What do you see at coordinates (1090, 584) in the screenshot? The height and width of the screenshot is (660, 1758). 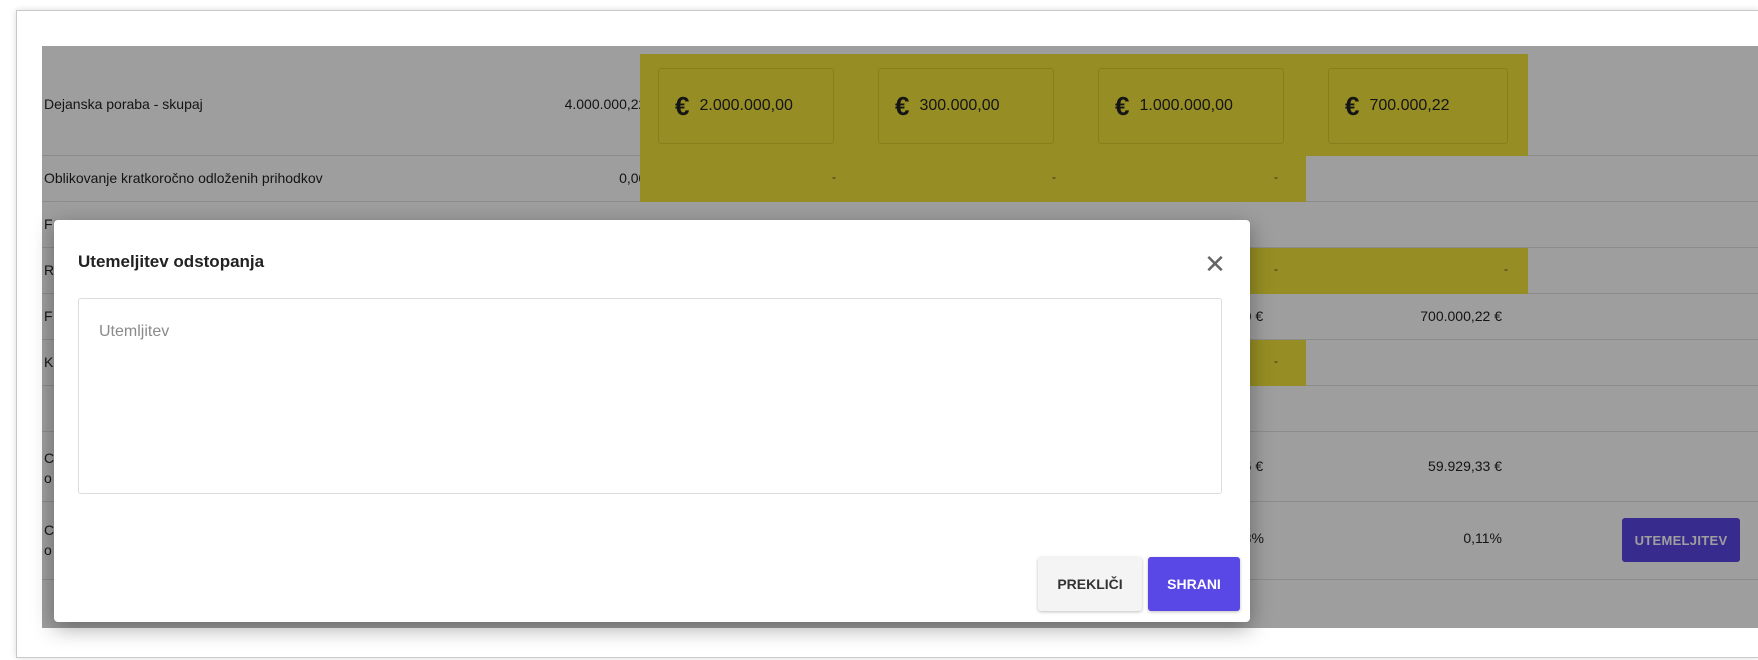 I see `cancel-button: PREKLIČI` at bounding box center [1090, 584].